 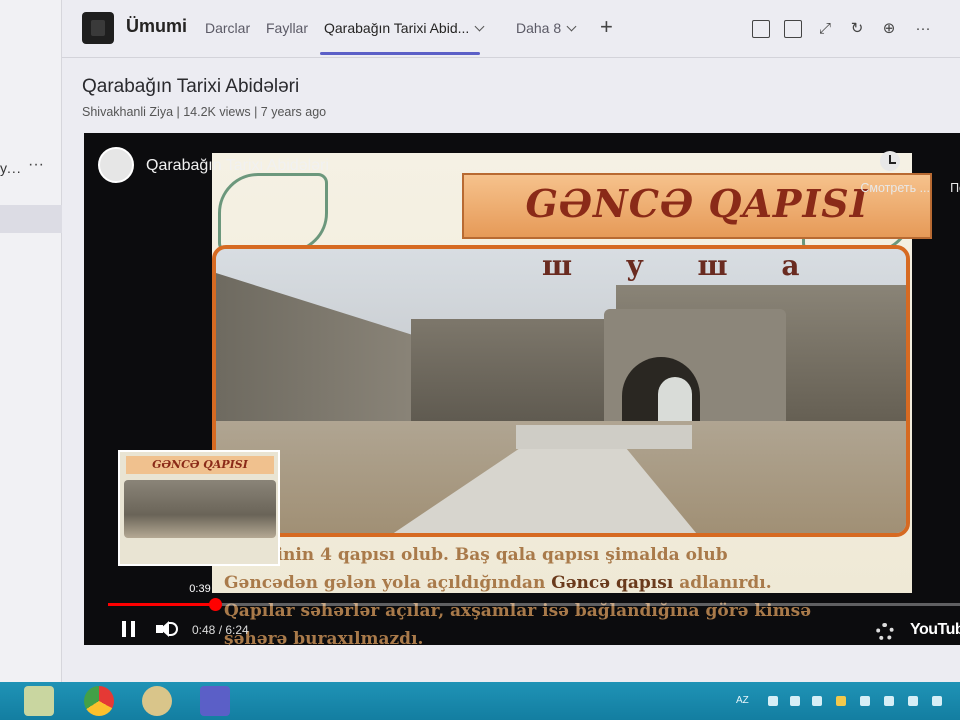 What do you see at coordinates (287, 28) in the screenshot?
I see `tab-fayllar: Fayllar` at bounding box center [287, 28].